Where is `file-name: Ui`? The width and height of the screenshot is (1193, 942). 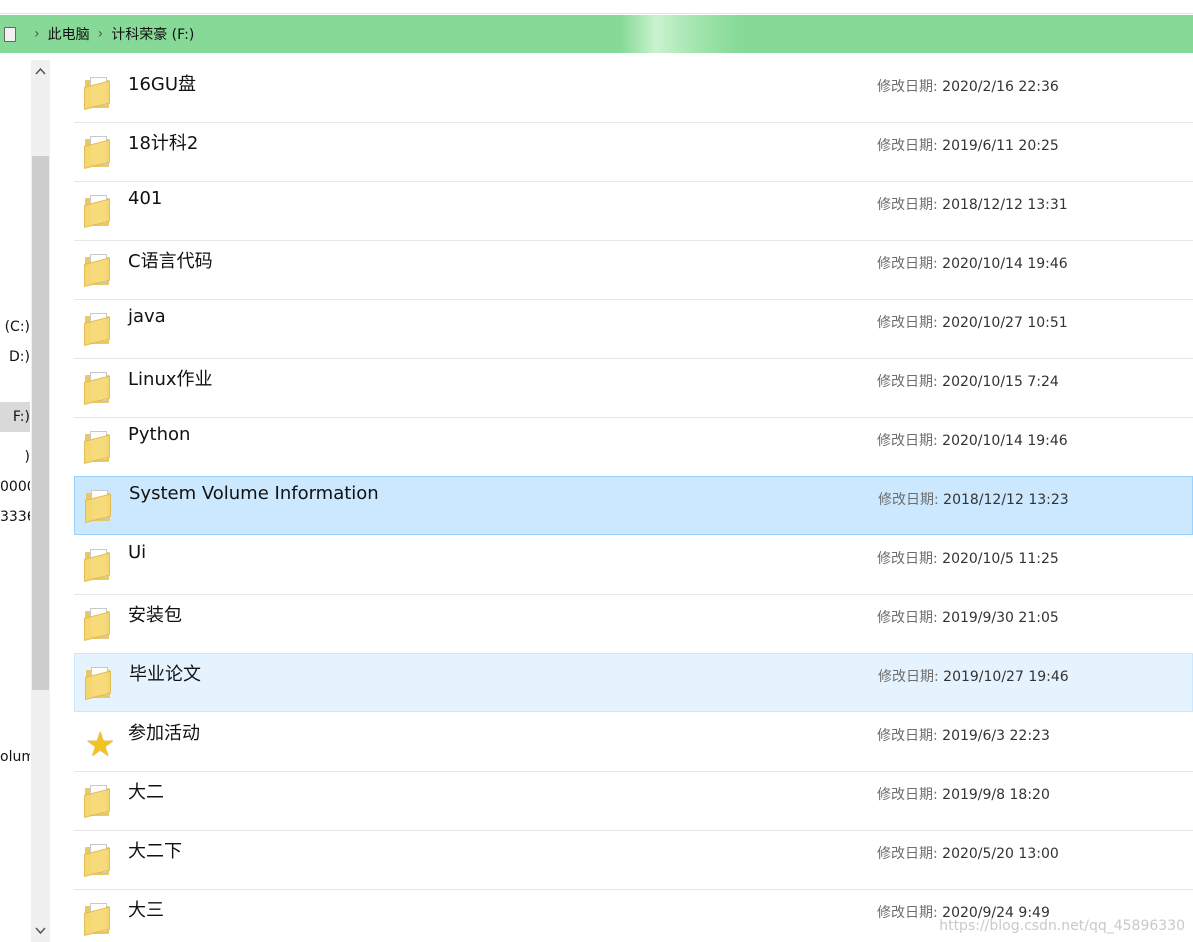 file-name: Ui is located at coordinates (137, 552).